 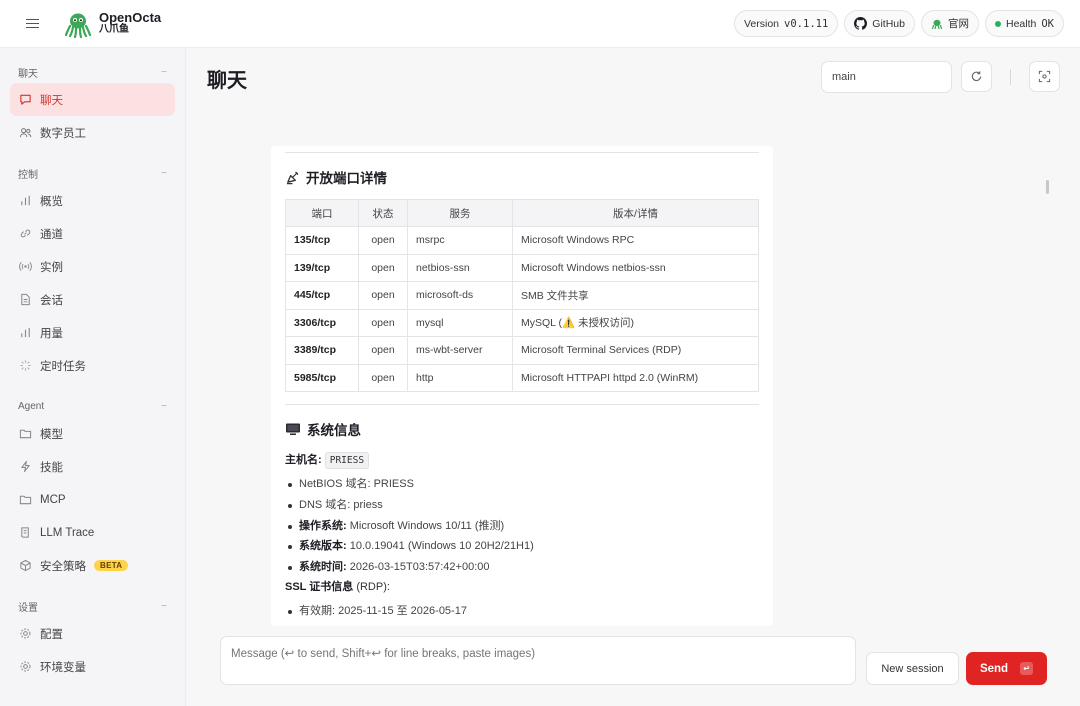 I want to click on item-value: 2026-03-15T03:57:42+00:00, so click(x=418, y=567).